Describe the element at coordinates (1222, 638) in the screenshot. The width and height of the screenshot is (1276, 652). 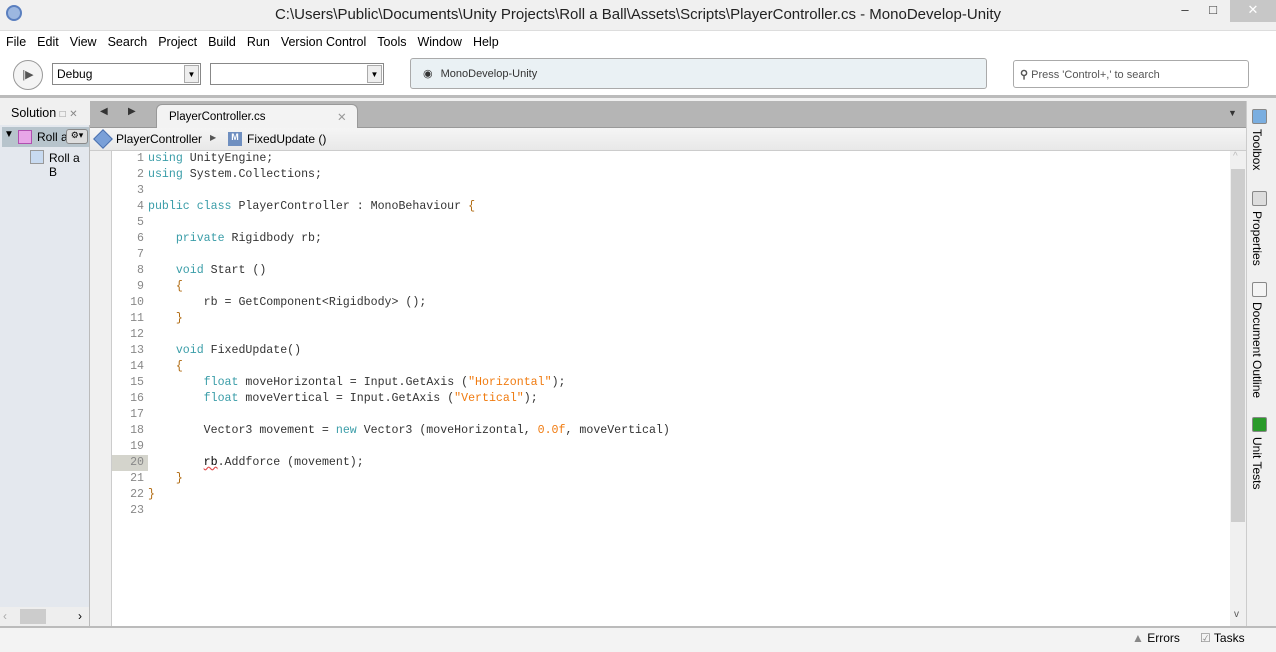
I see `tasks-button: ☑ Tasks` at that location.